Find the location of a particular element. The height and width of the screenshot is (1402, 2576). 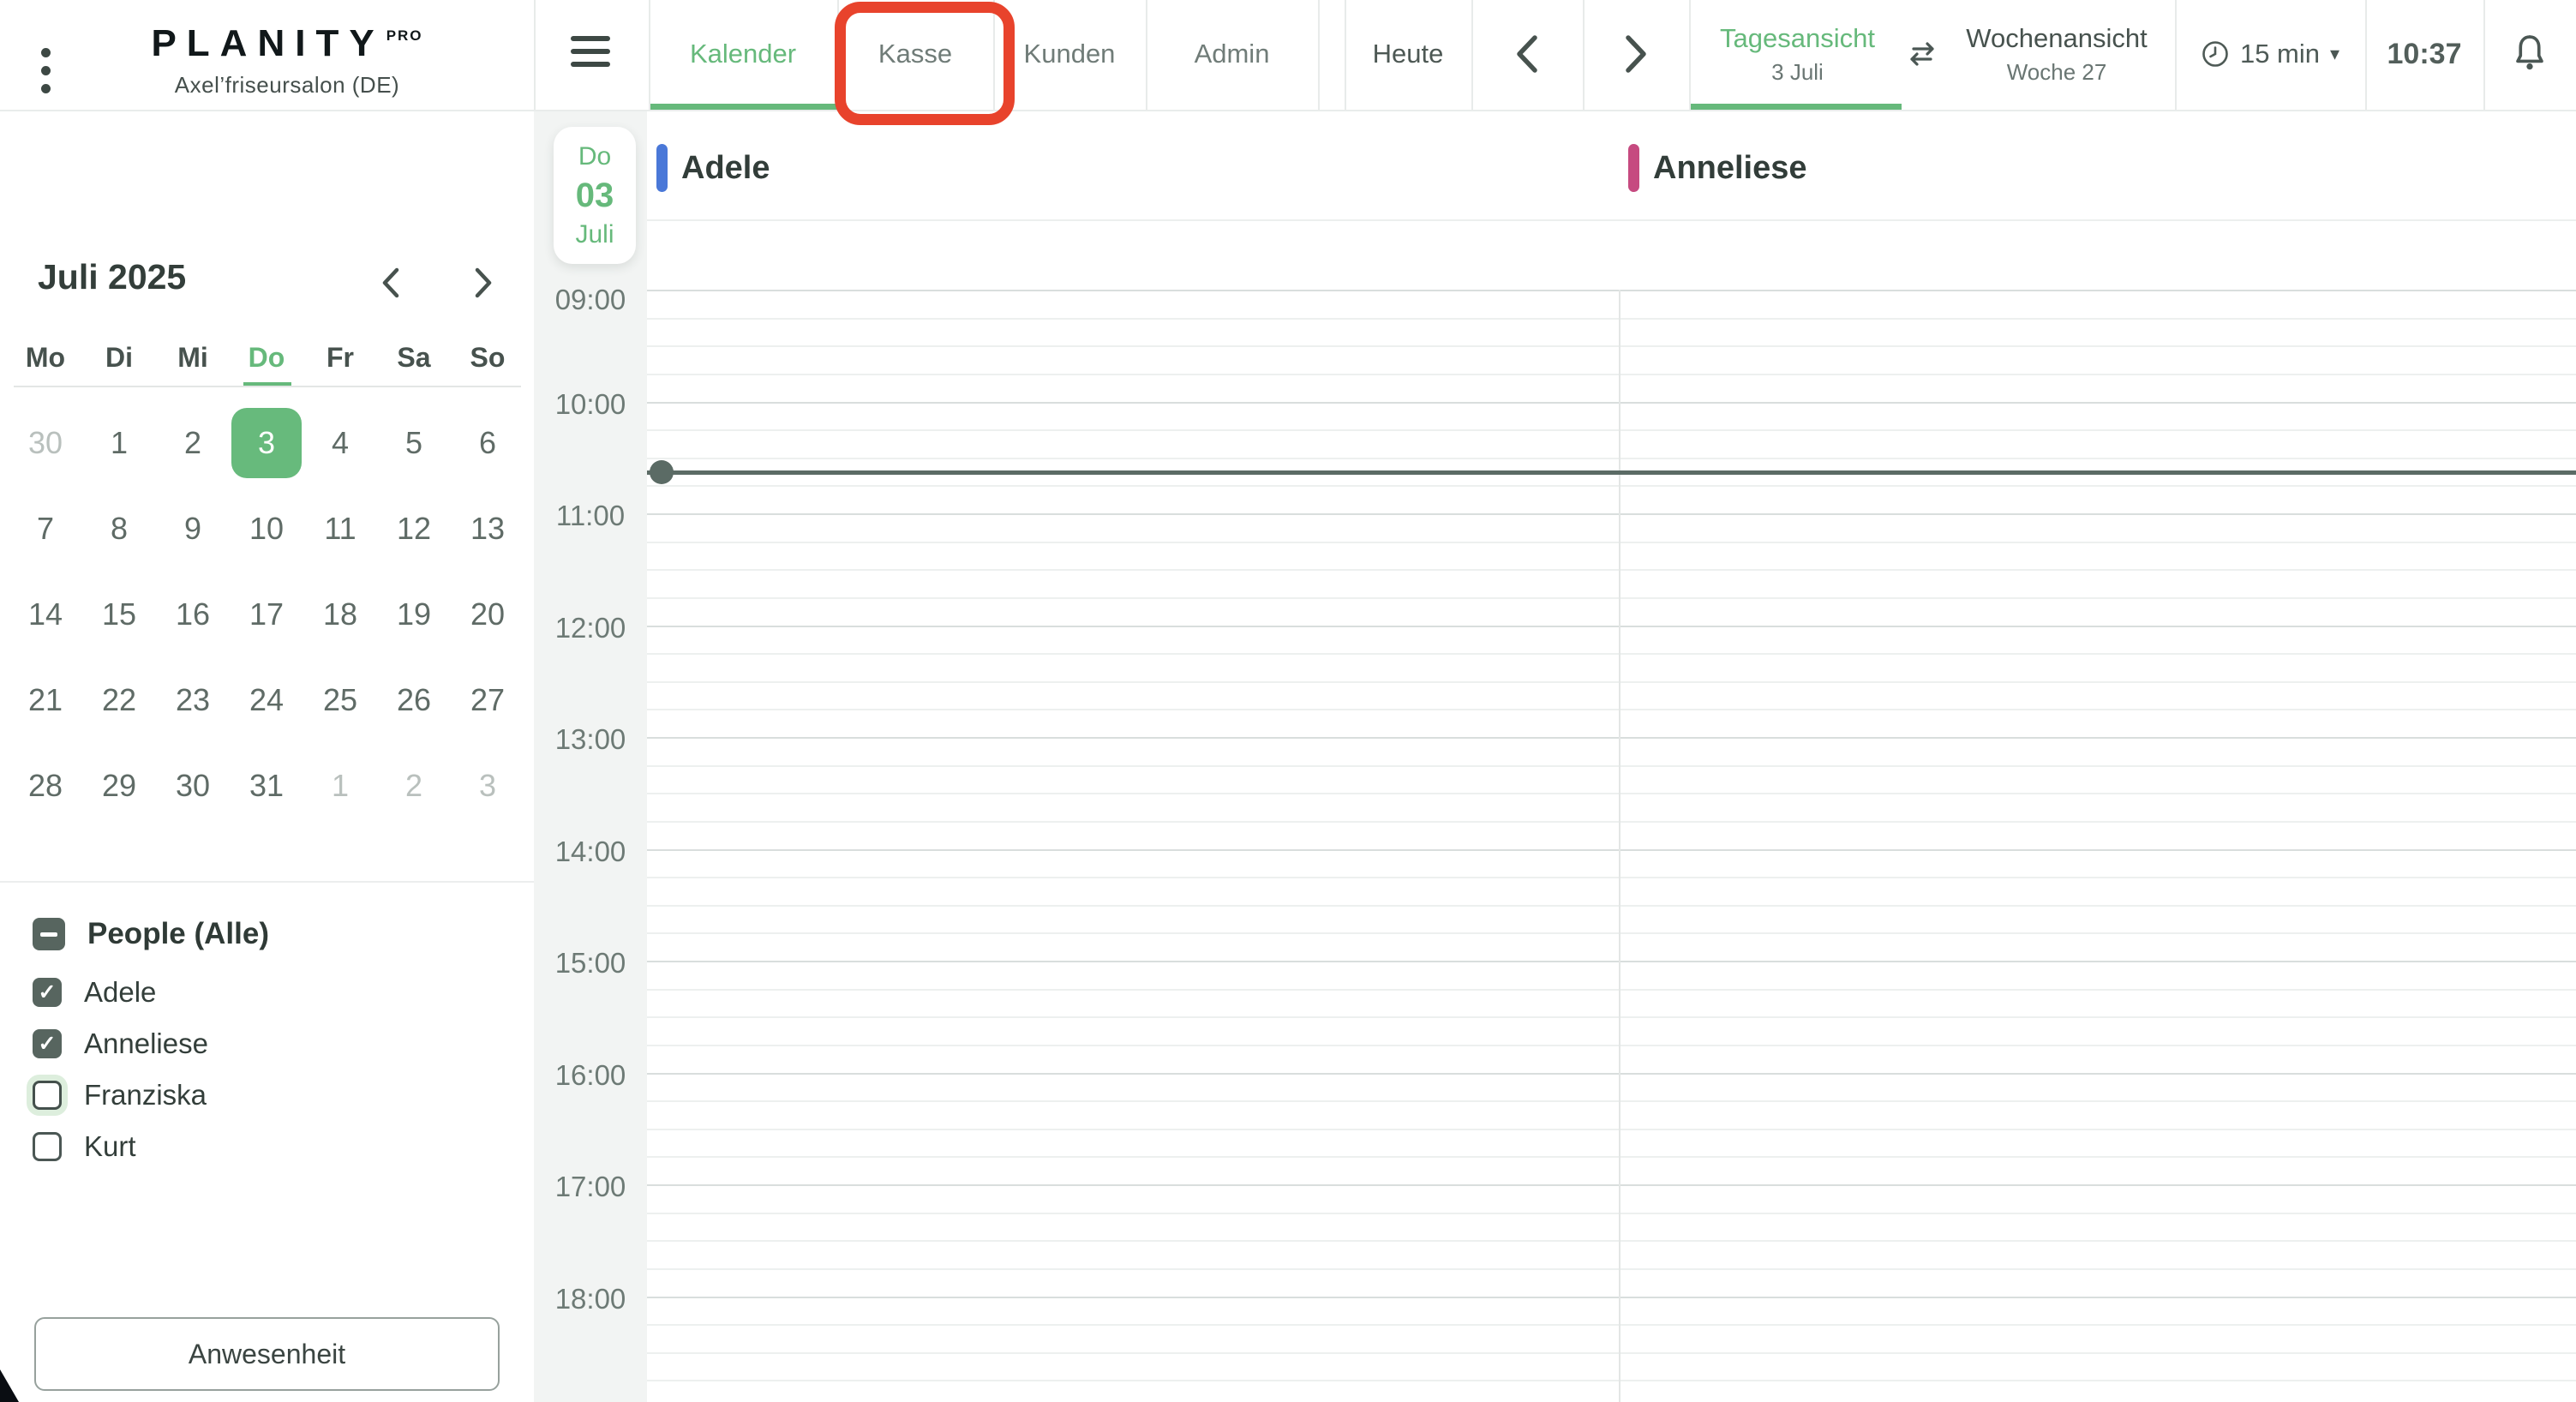

tab-admin-label: Admin is located at coordinates (1232, 54).